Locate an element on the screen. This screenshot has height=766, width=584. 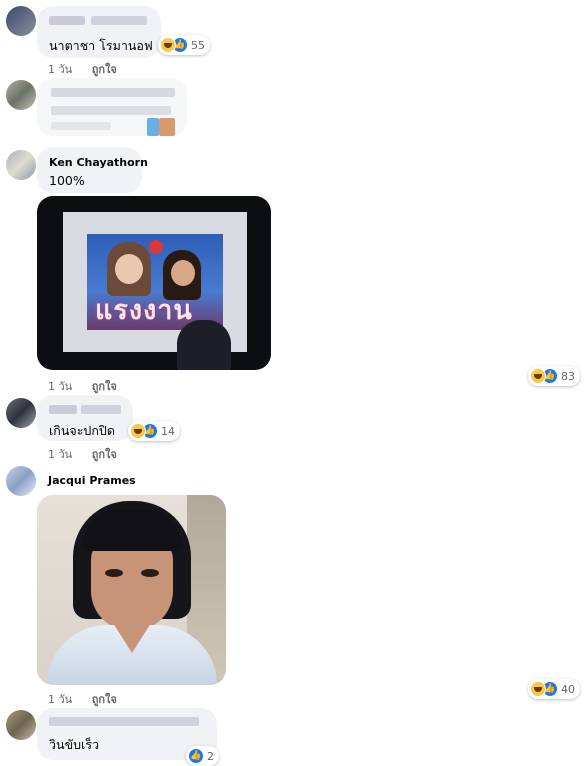
reaction-summary: 👍 14 is located at coordinates (154, 431).